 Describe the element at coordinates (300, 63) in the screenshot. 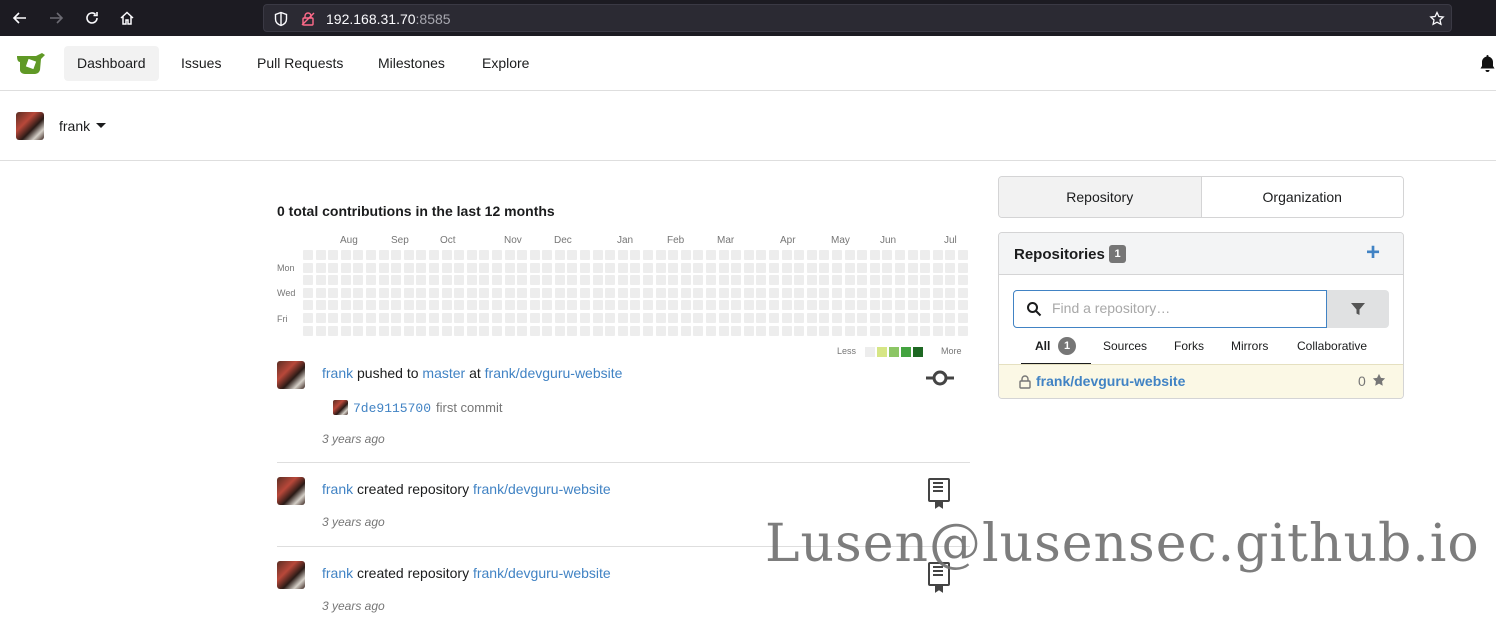

I see `menu-pull-requests: Pull Requests` at that location.